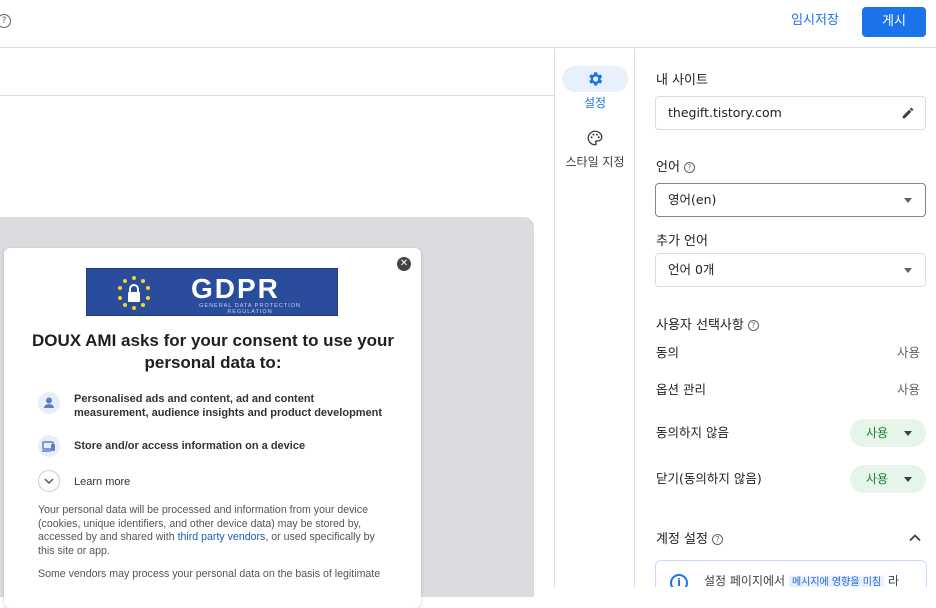 Image resolution: width=936 pixels, height=608 pixels. Describe the element at coordinates (277, 95) in the screenshot. I see `preview-divider` at that location.